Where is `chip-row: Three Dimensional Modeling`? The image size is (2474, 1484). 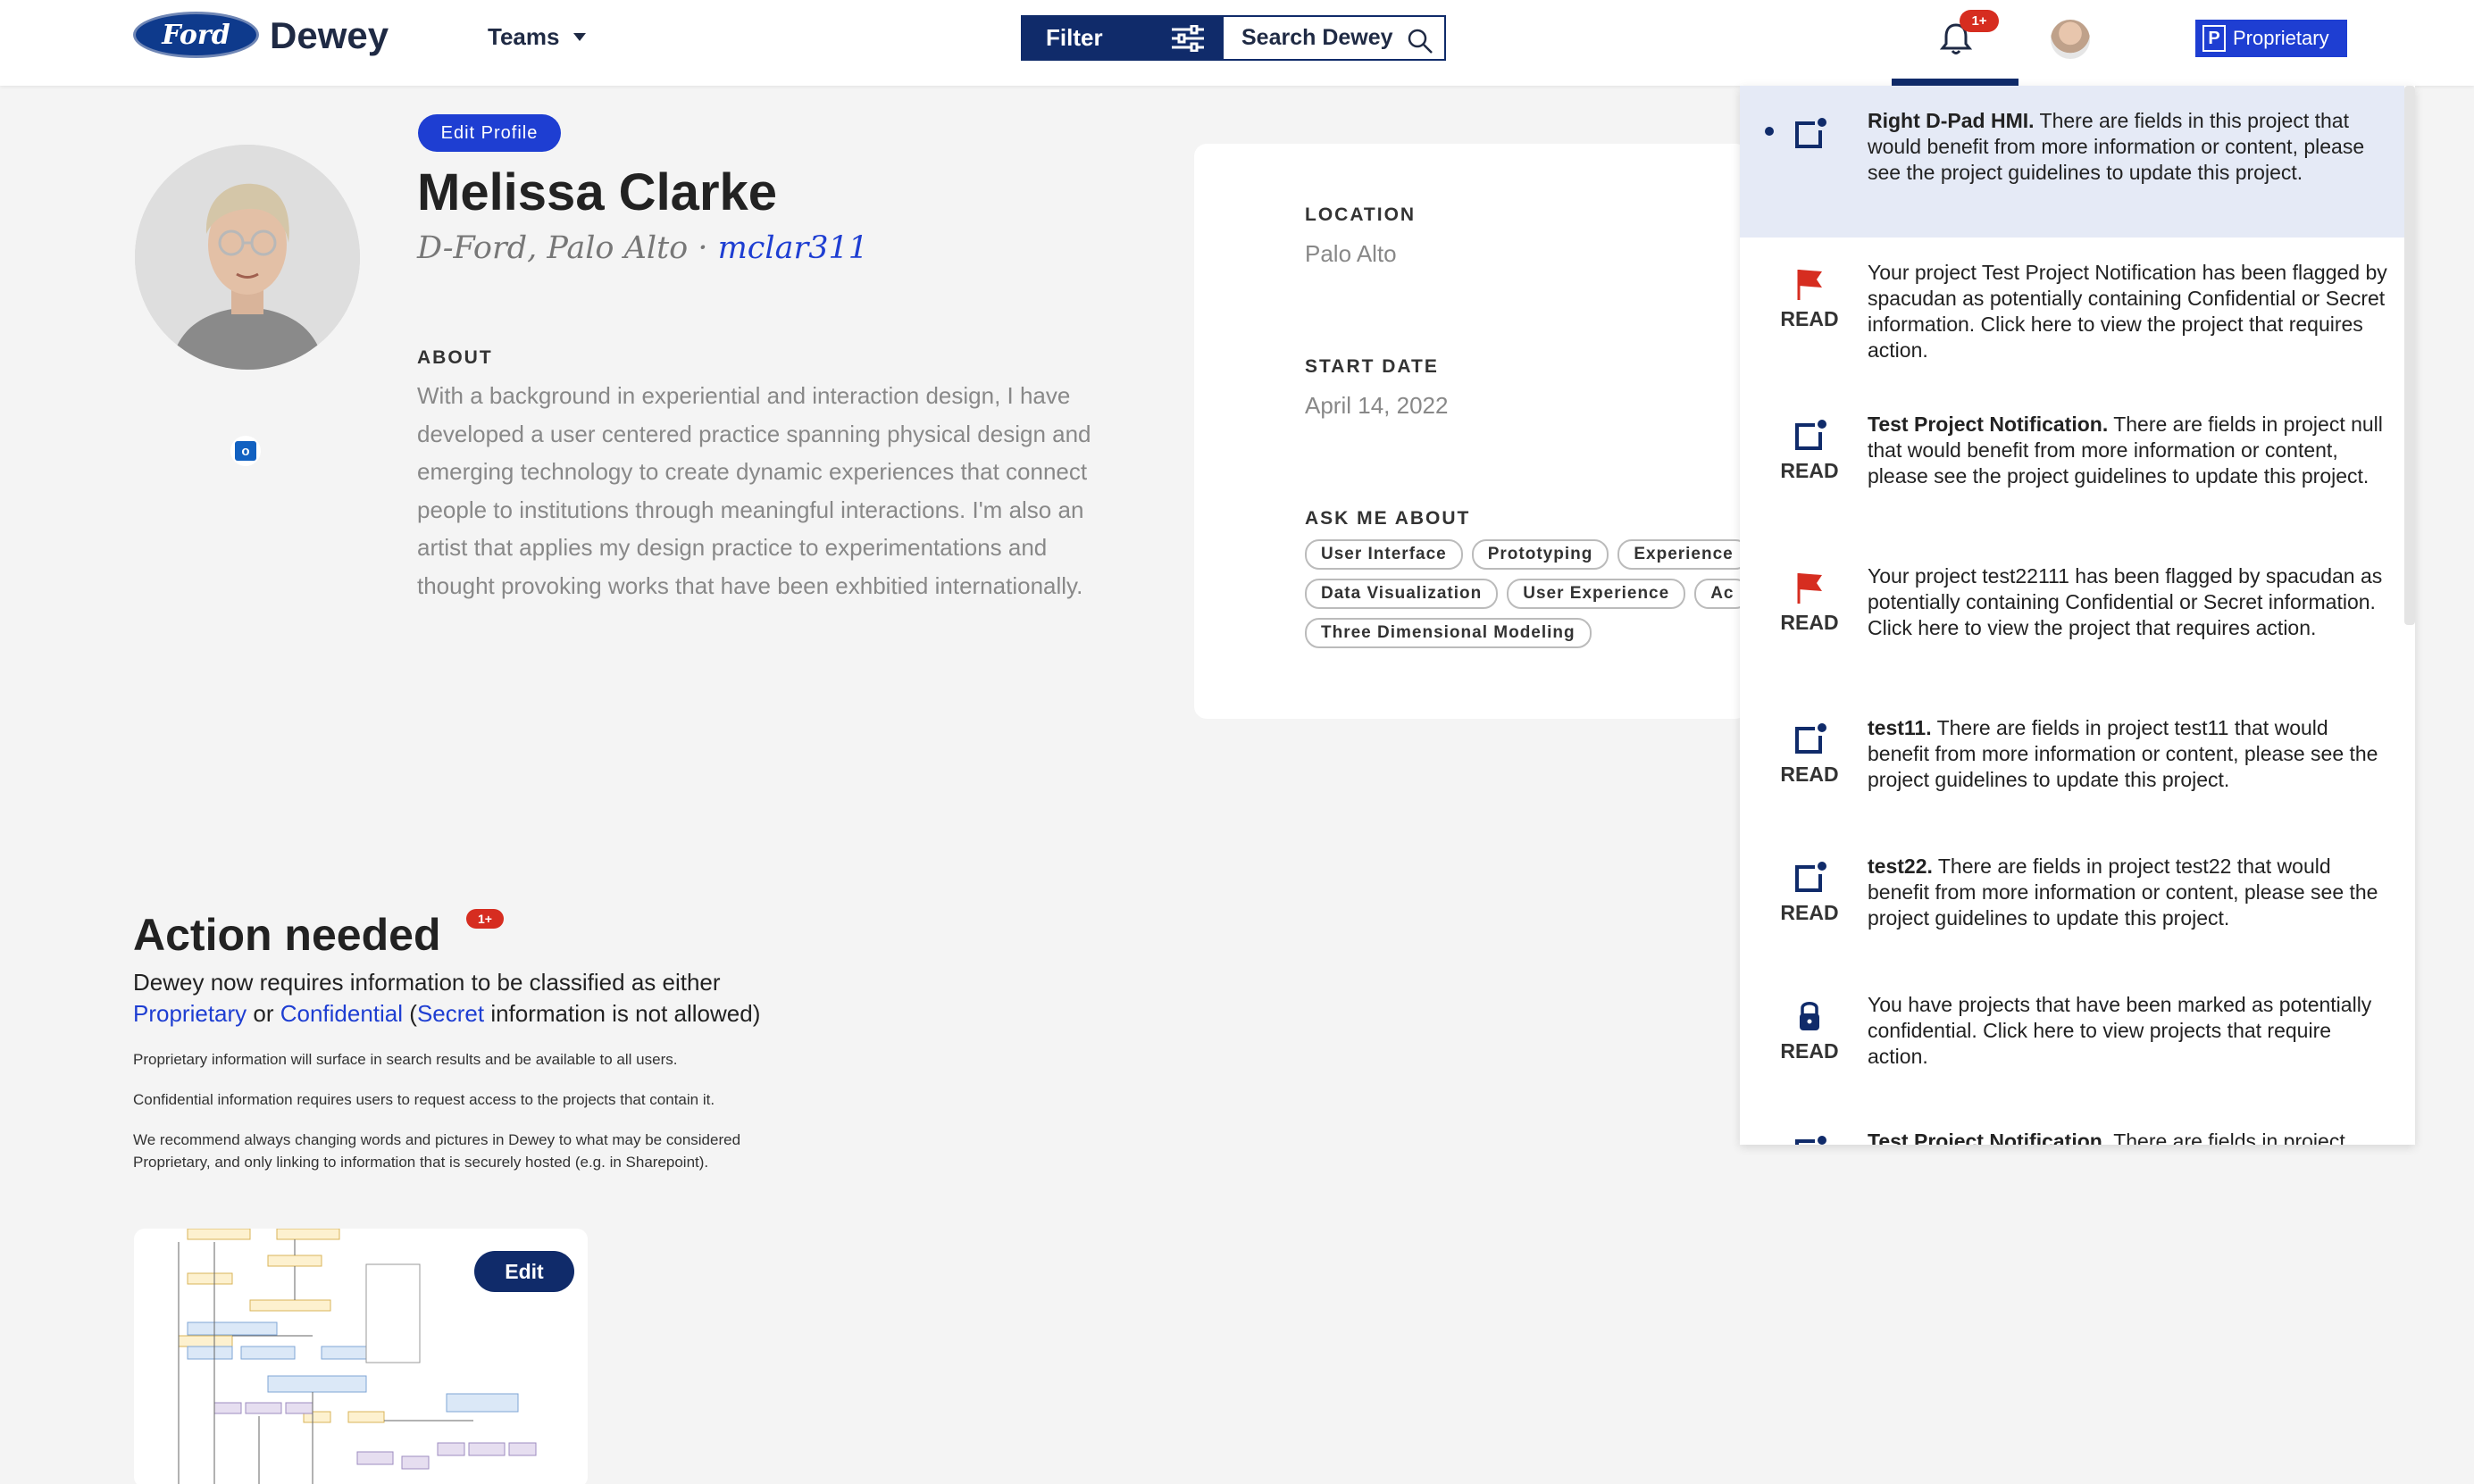 chip-row: Three Dimensional Modeling is located at coordinates (1537, 633).